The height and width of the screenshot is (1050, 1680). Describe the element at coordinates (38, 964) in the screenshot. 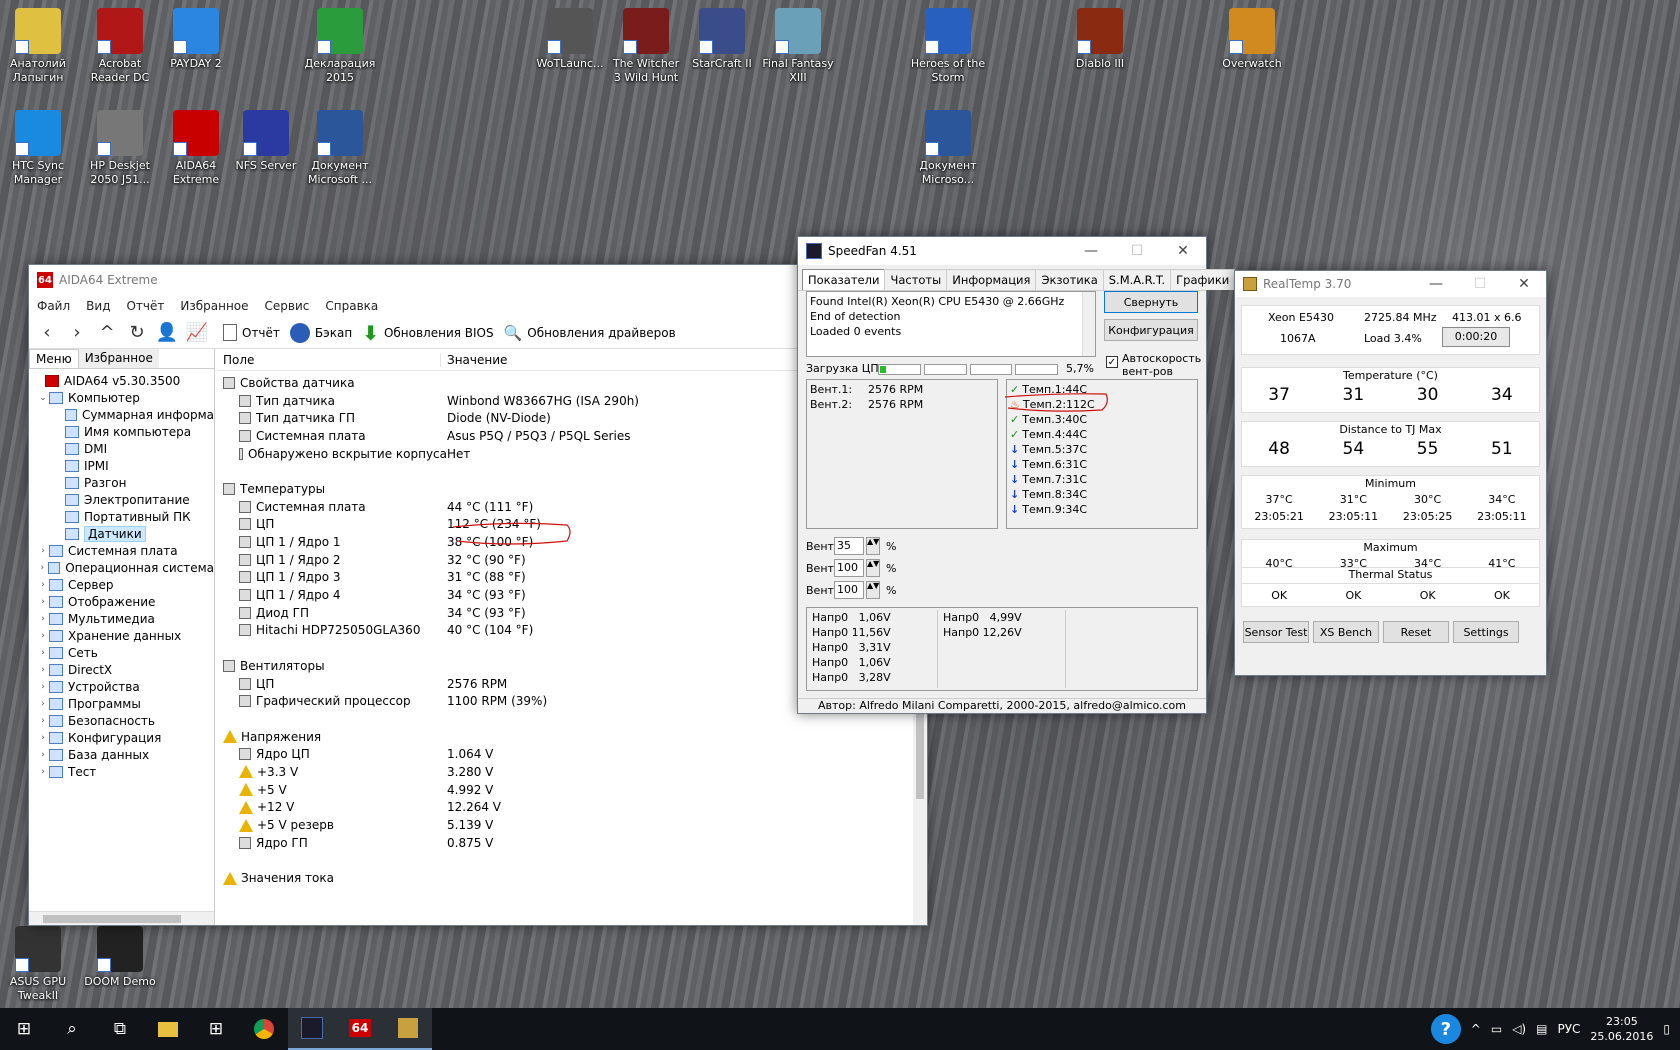

I see `desktop-icon: ASUS GPU TweakII` at that location.